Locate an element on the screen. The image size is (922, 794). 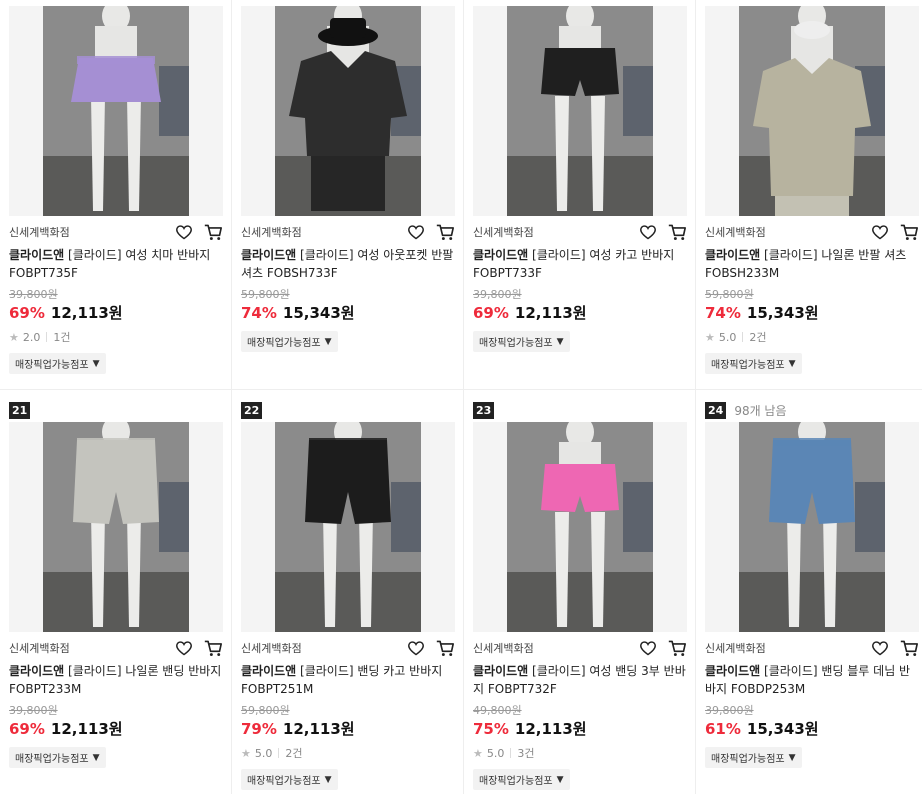
discount-rate: 61% is located at coordinates (723, 729).